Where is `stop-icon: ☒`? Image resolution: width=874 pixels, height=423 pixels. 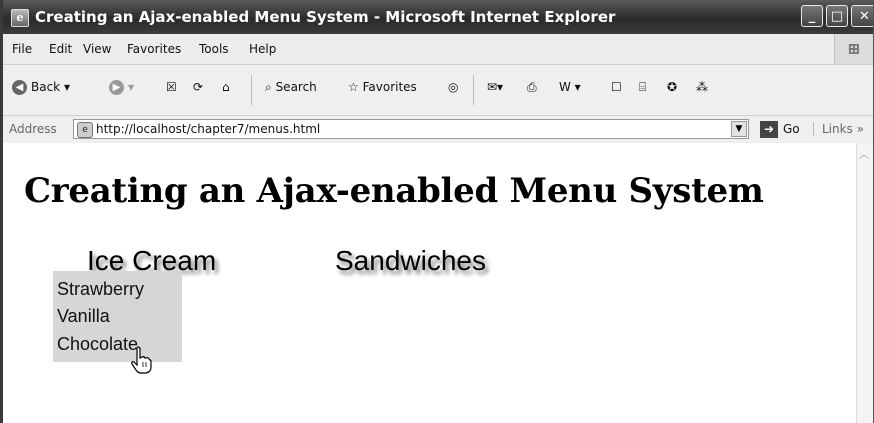 stop-icon: ☒ is located at coordinates (171, 87).